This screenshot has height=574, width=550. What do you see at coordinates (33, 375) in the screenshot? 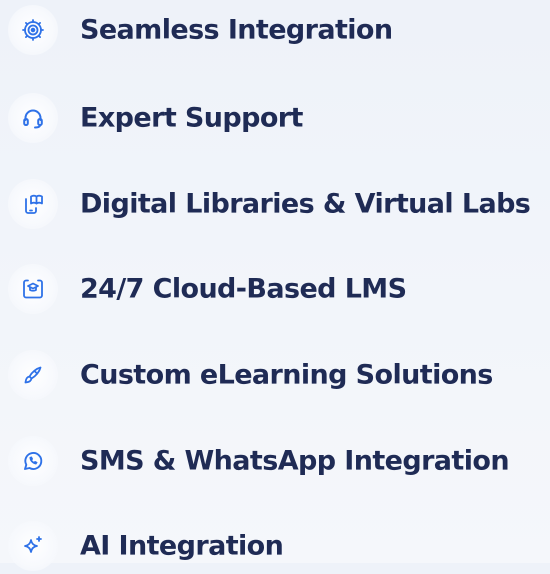
I see `pen-nib-icon` at bounding box center [33, 375].